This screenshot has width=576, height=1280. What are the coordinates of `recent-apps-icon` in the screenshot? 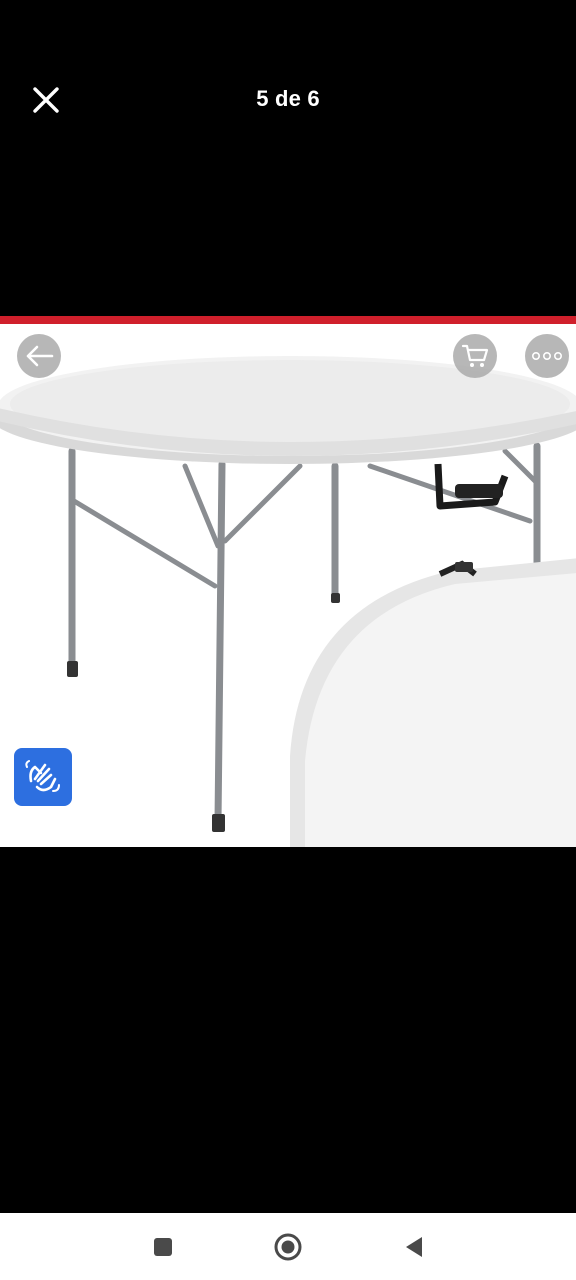 It's located at (163, 1247).